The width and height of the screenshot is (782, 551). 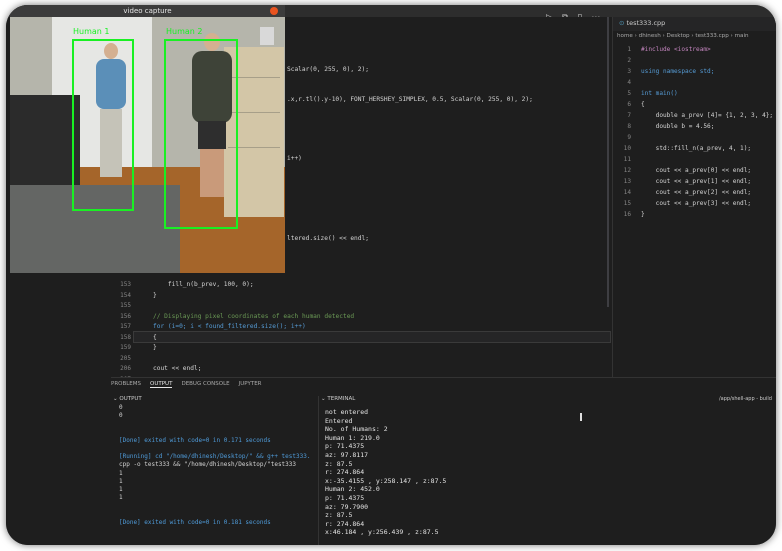 I want to click on line-number: 2, so click(x=629, y=60).